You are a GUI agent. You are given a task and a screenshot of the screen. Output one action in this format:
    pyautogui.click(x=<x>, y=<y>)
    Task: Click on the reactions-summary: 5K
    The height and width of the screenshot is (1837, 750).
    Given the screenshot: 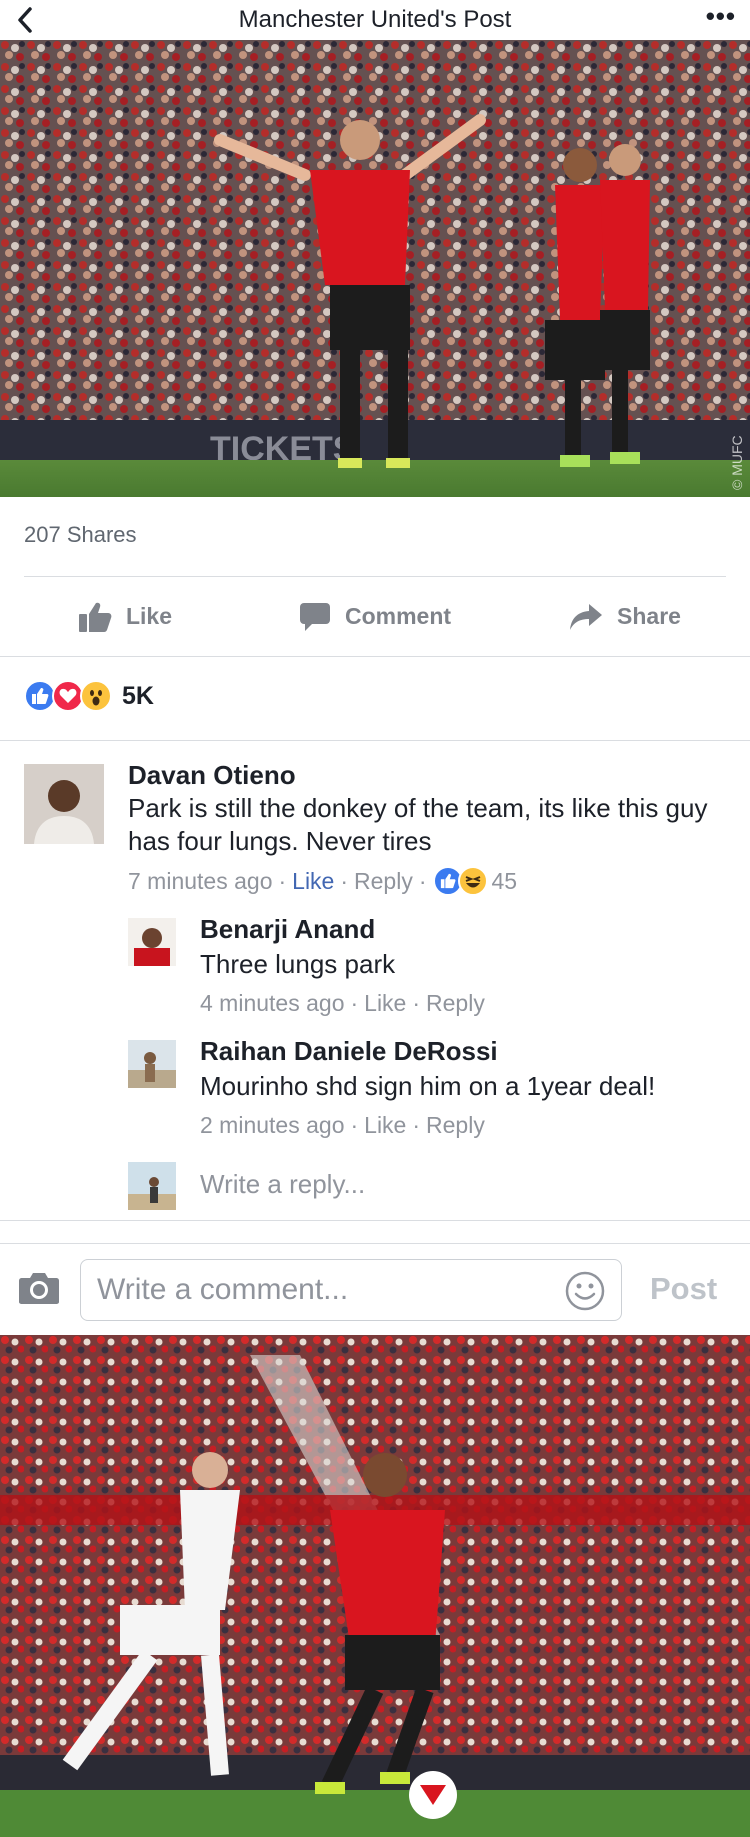 What is the action you would take?
    pyautogui.click(x=89, y=696)
    